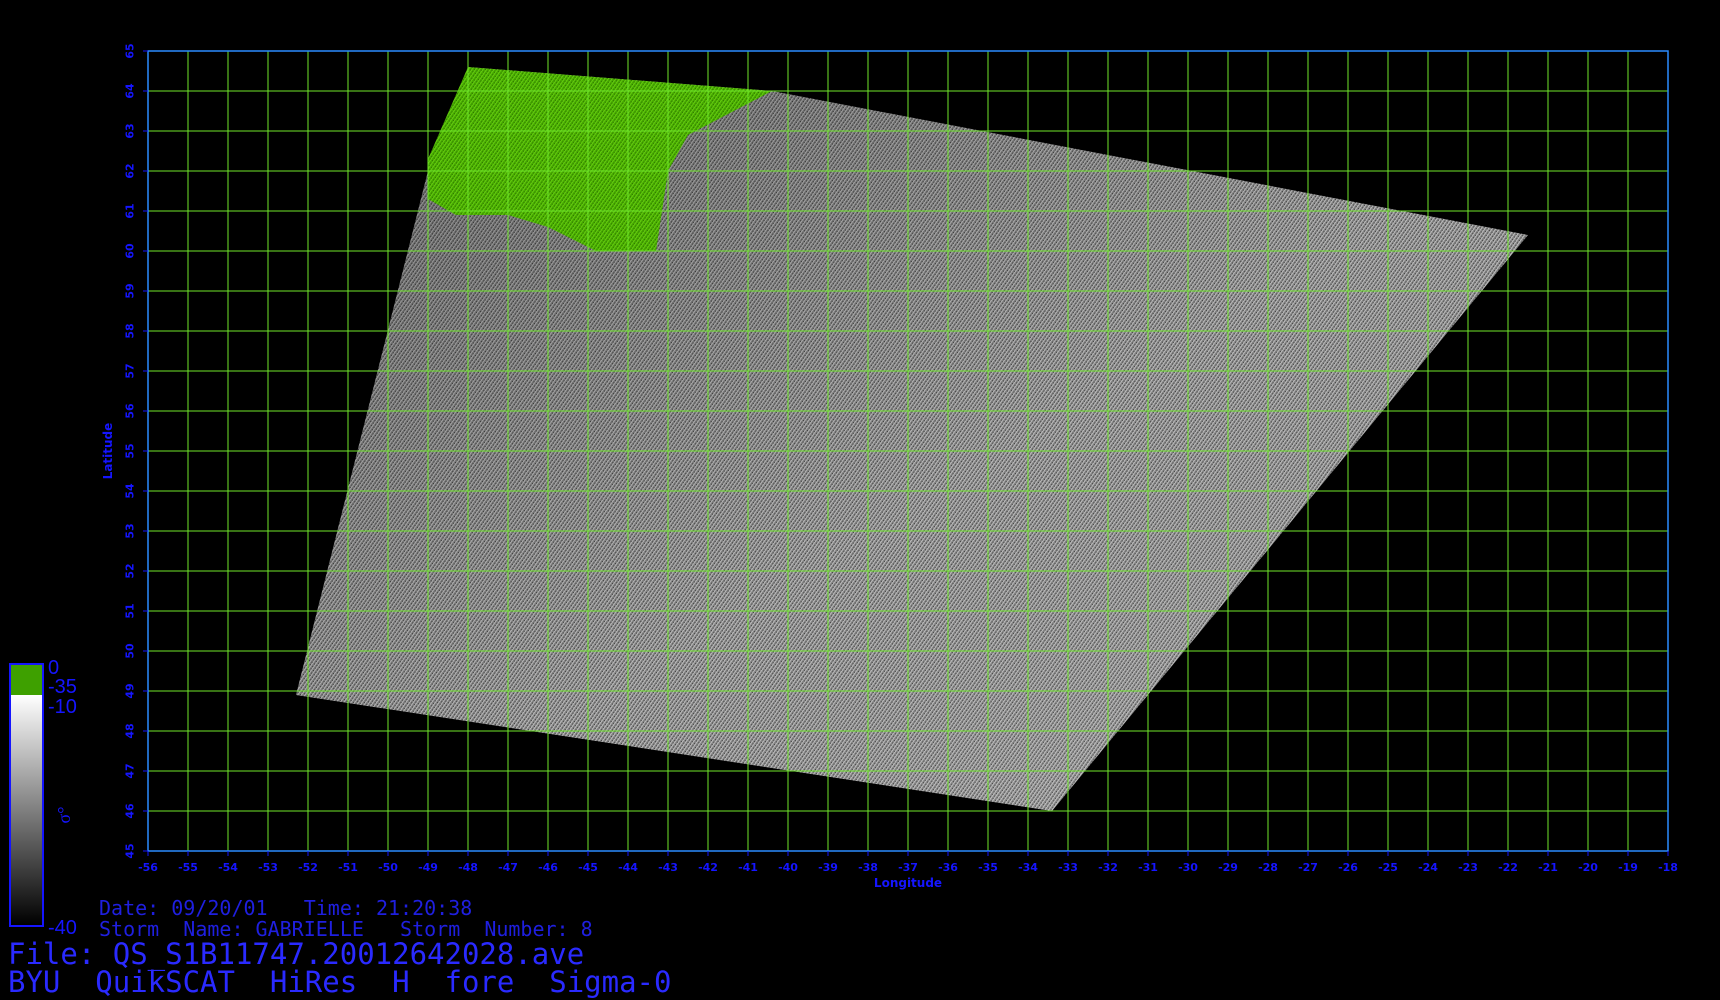  Describe the element at coordinates (130, 491) in the screenshot. I see `y-tick-label: 54` at that location.